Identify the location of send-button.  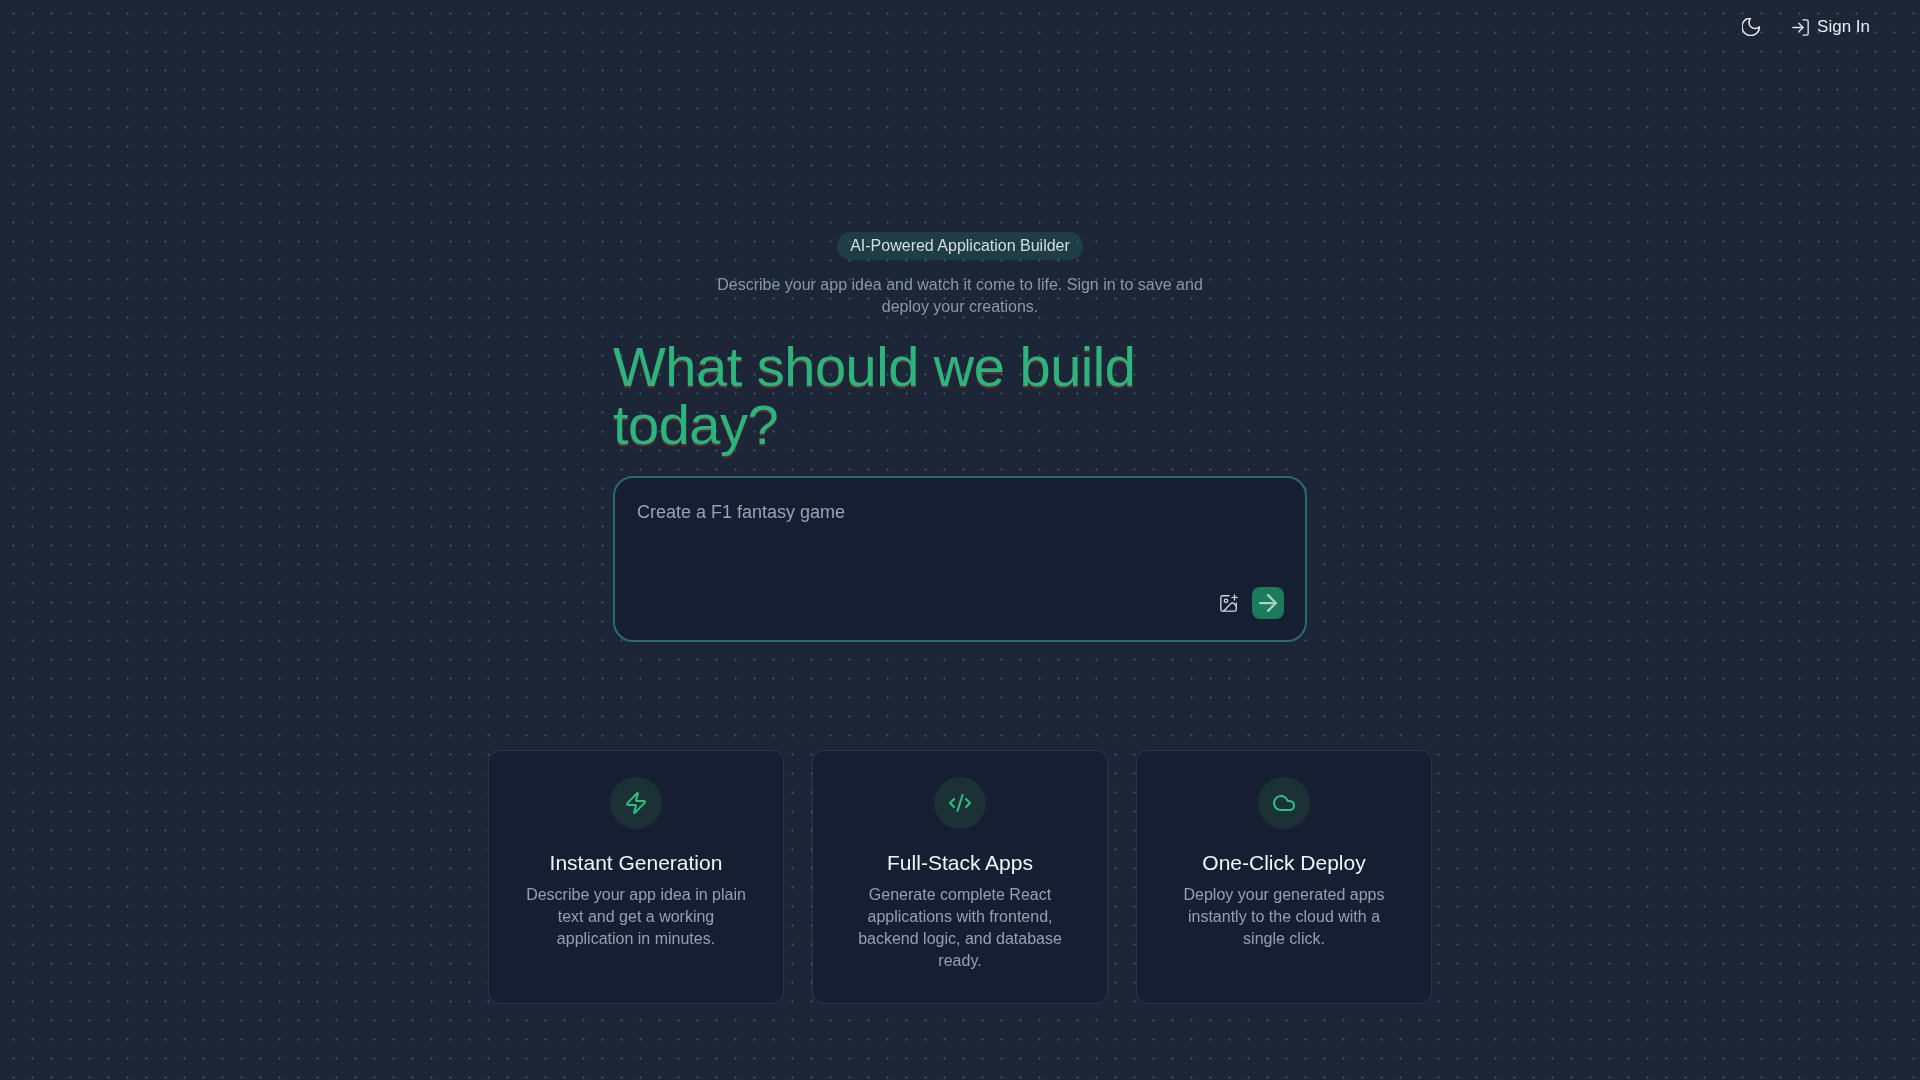
(1268, 603).